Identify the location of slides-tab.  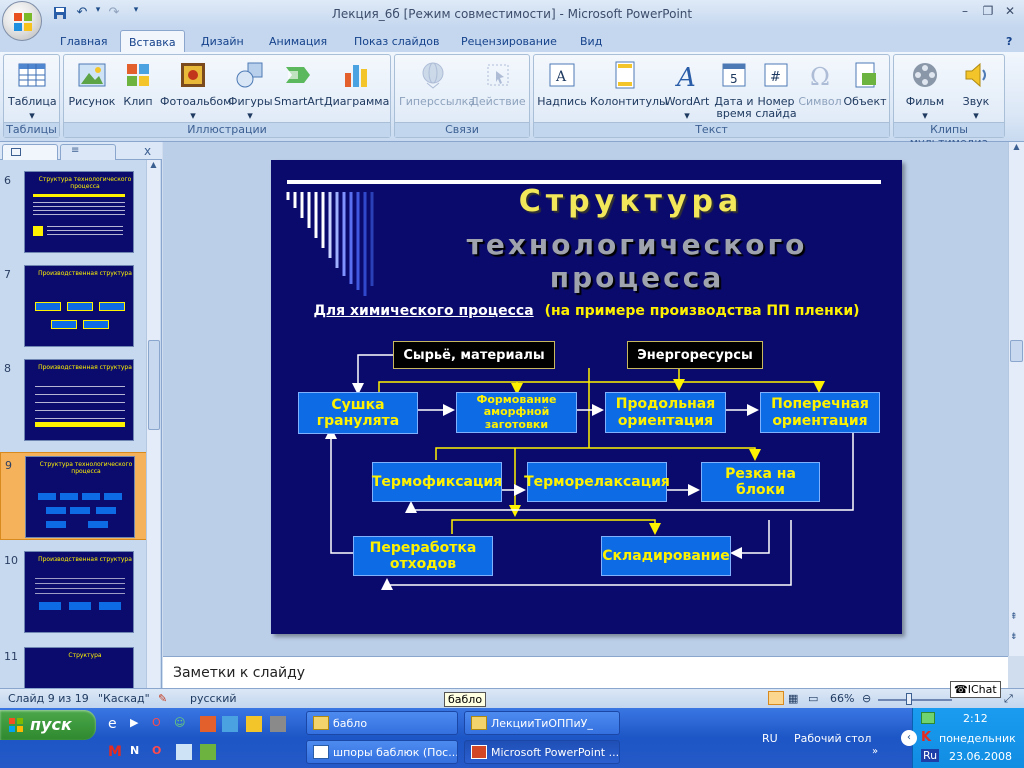
(30, 152).